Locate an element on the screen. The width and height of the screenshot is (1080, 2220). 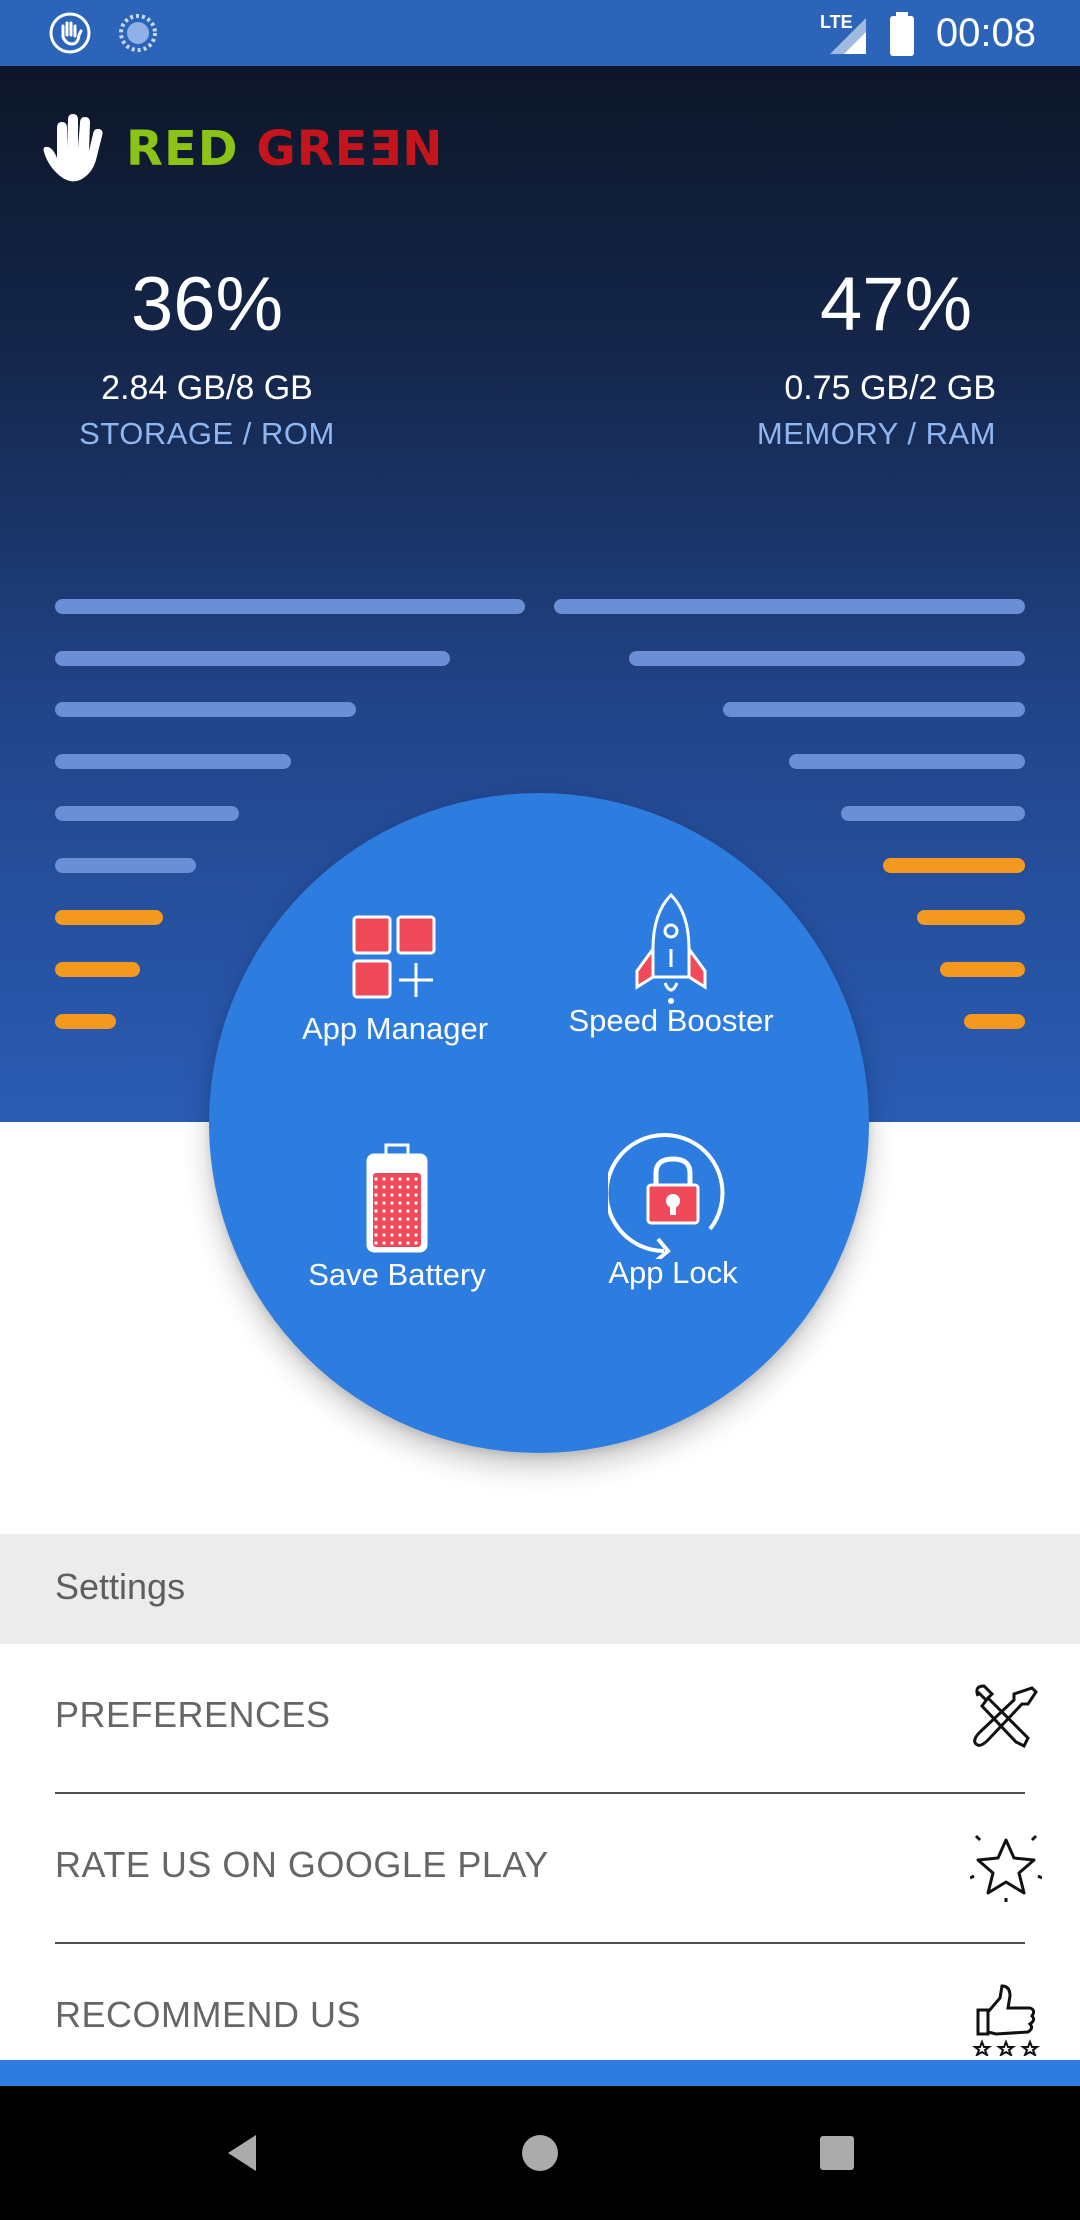
tools-icon is located at coordinates (1005, 1716).